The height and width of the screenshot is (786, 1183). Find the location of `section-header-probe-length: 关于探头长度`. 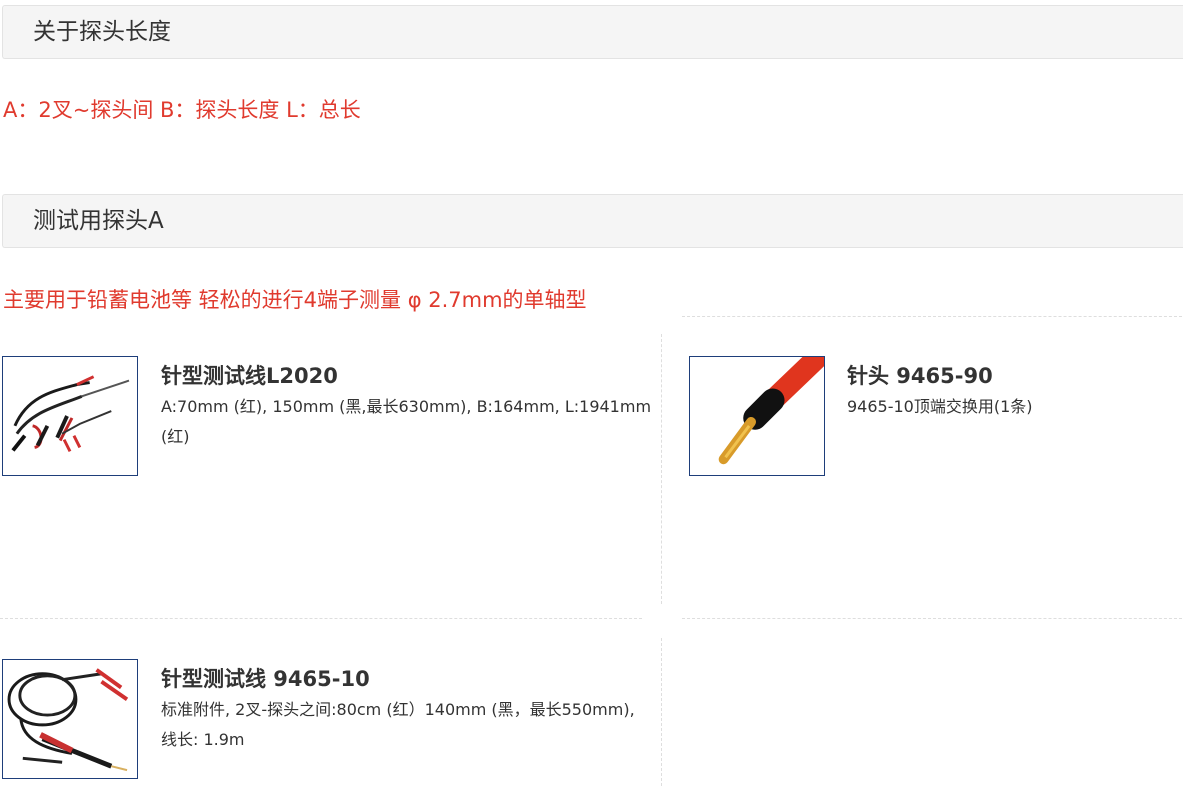

section-header-probe-length: 关于探头长度 is located at coordinates (592, 32).